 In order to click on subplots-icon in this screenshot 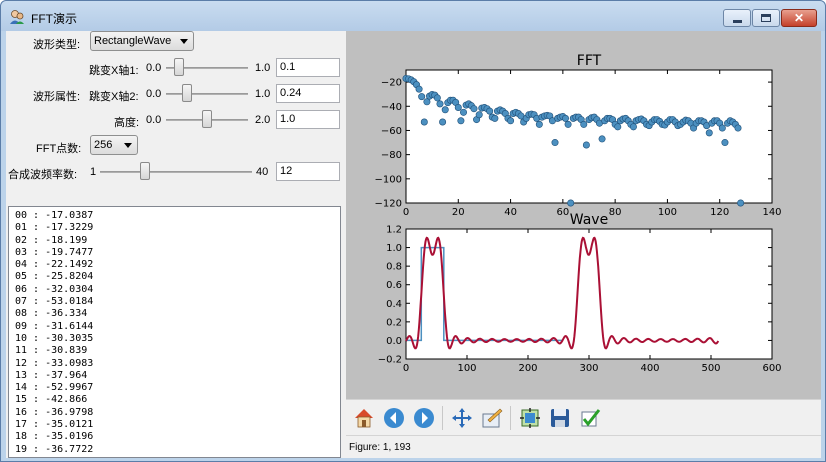, I will do `click(530, 418)`.